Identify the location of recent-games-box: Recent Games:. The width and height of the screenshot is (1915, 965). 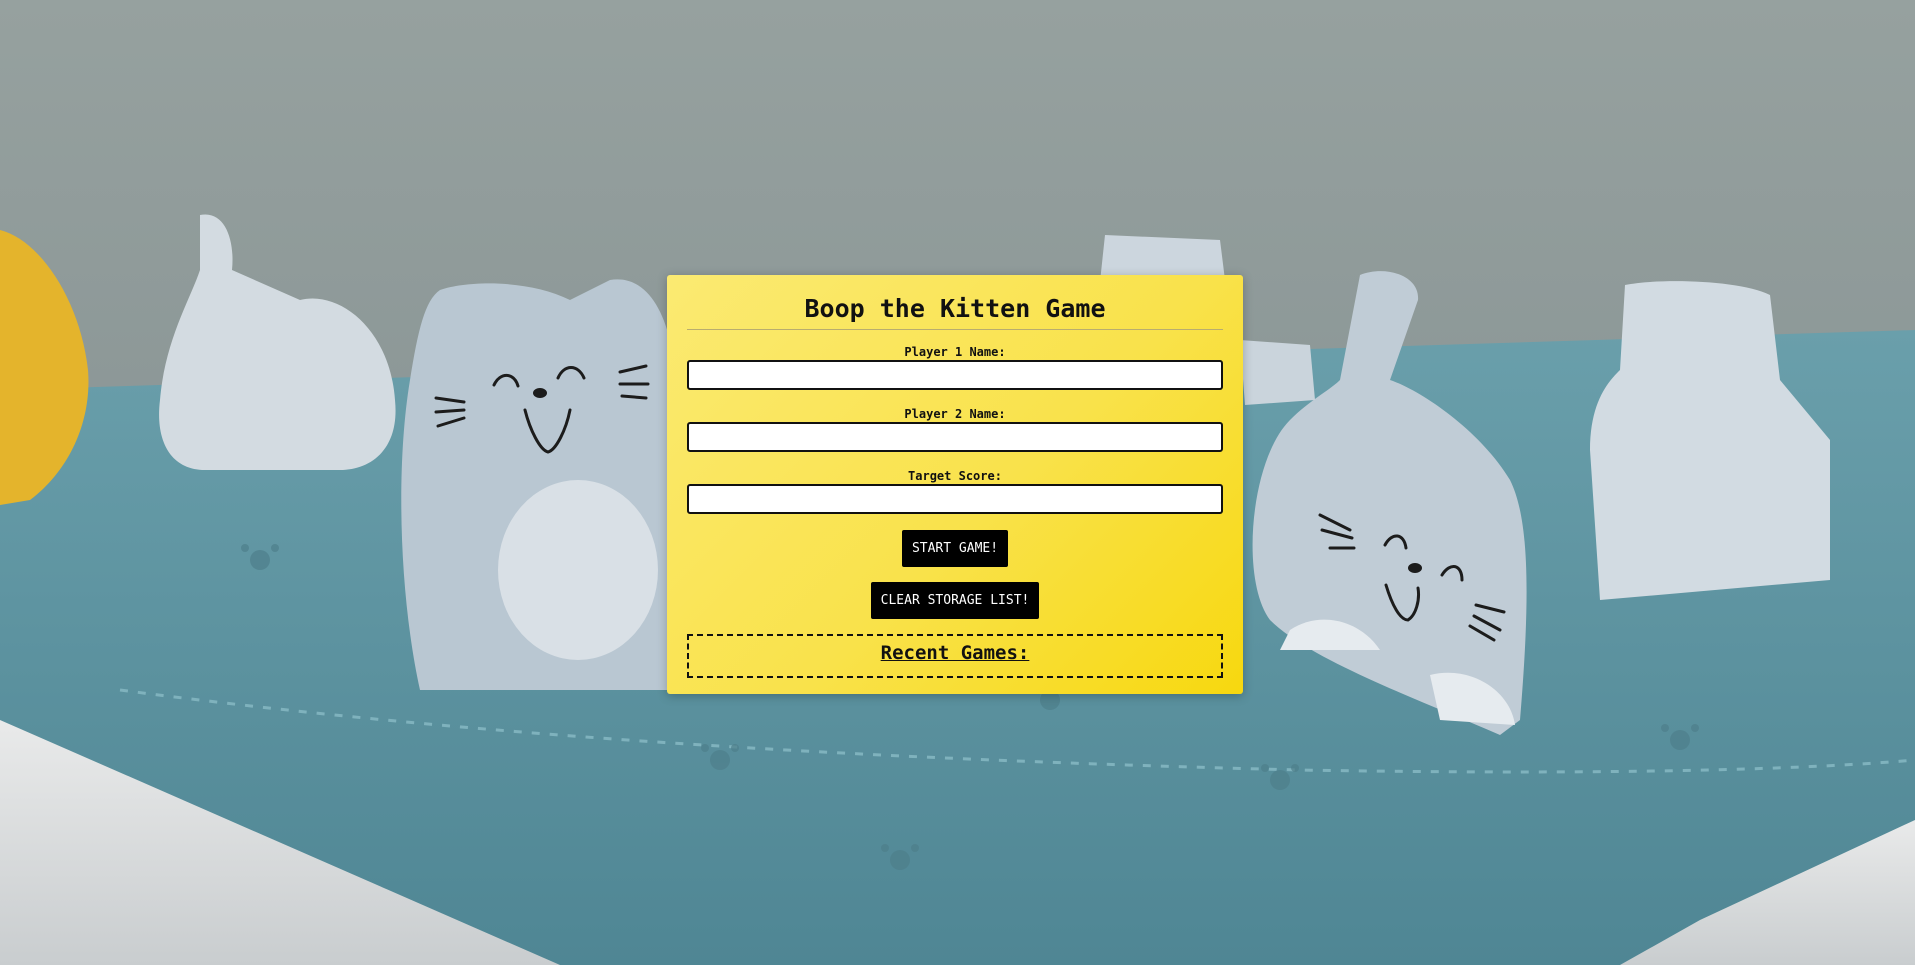
(955, 656).